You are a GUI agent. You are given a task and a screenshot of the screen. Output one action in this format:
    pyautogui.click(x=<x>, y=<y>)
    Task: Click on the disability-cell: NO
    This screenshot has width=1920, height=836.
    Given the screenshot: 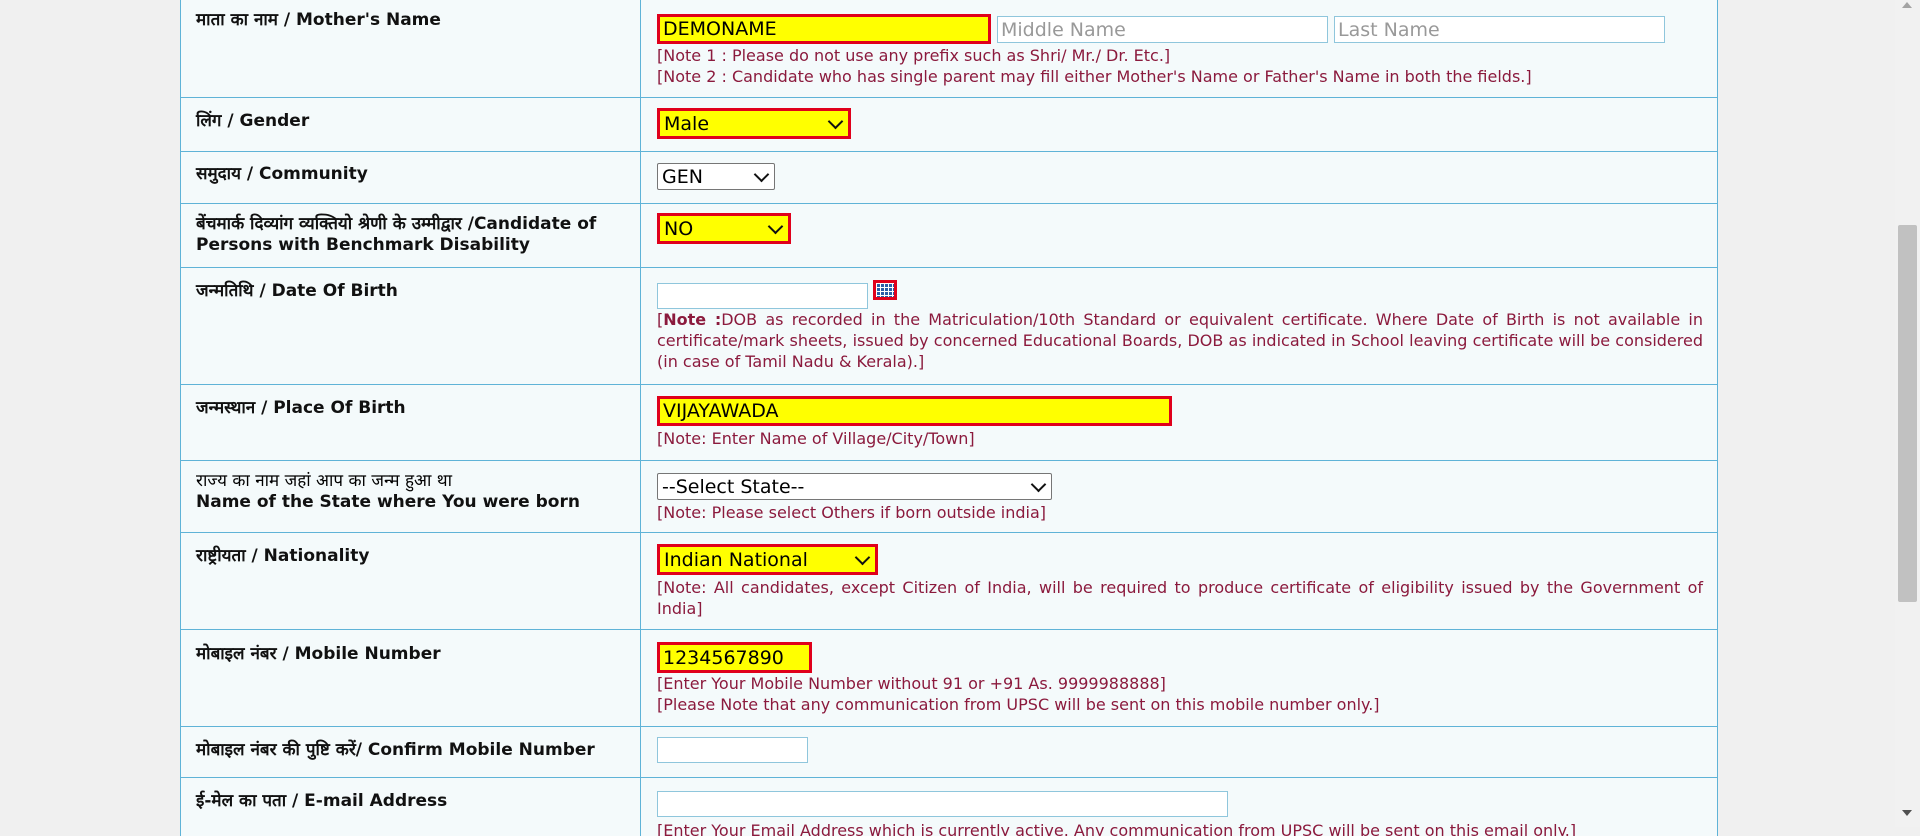 What is the action you would take?
    pyautogui.click(x=1180, y=235)
    